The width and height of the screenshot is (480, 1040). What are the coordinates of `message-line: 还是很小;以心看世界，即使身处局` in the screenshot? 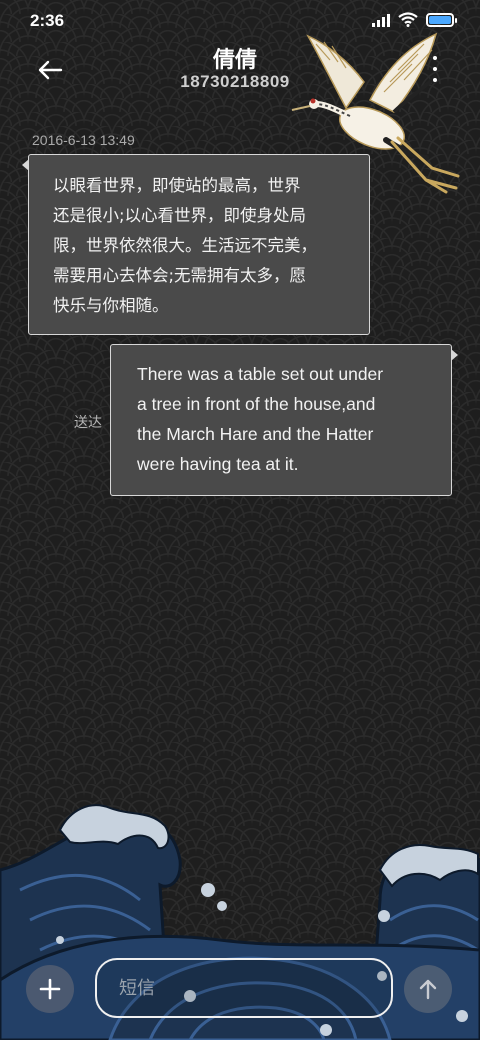 It's located at (180, 215).